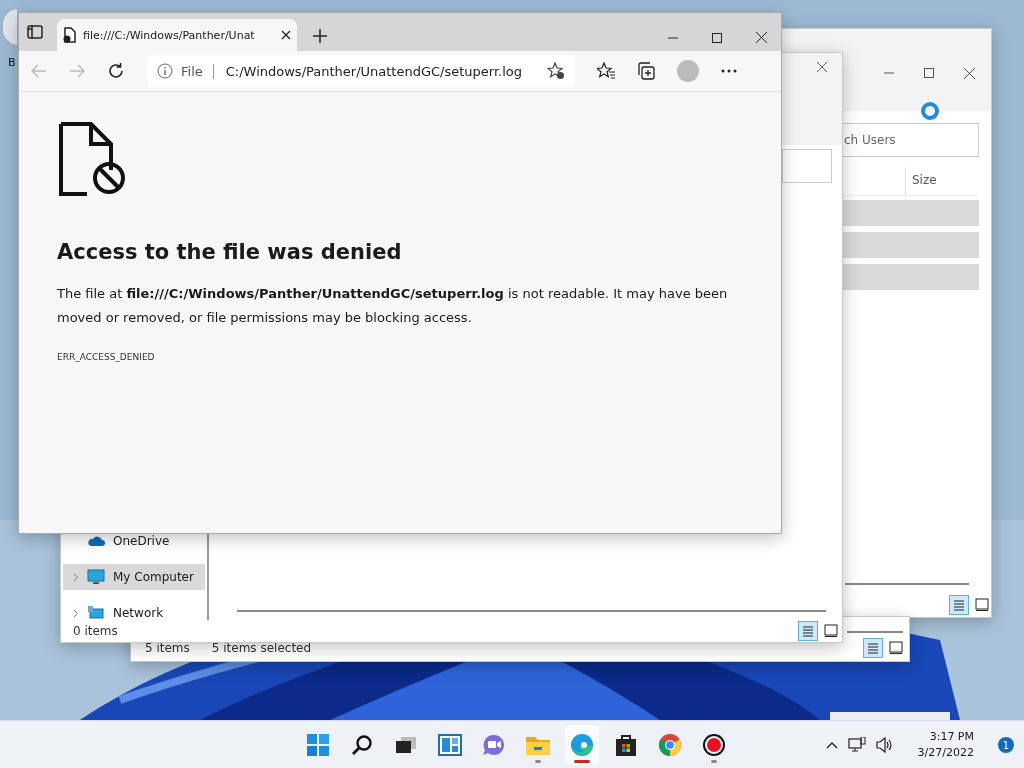  What do you see at coordinates (450, 745) in the screenshot?
I see `widgets-icon` at bounding box center [450, 745].